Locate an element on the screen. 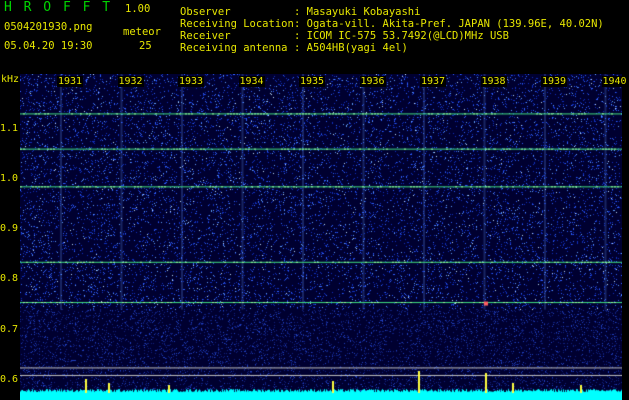  minute-label: 1939 is located at coordinates (554, 81).